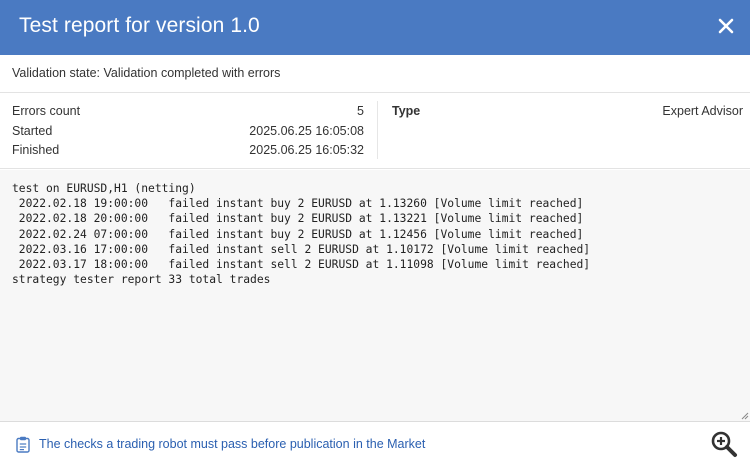 This screenshot has height=469, width=750. Describe the element at coordinates (745, 416) in the screenshot. I see `resize-grip-icon` at that location.